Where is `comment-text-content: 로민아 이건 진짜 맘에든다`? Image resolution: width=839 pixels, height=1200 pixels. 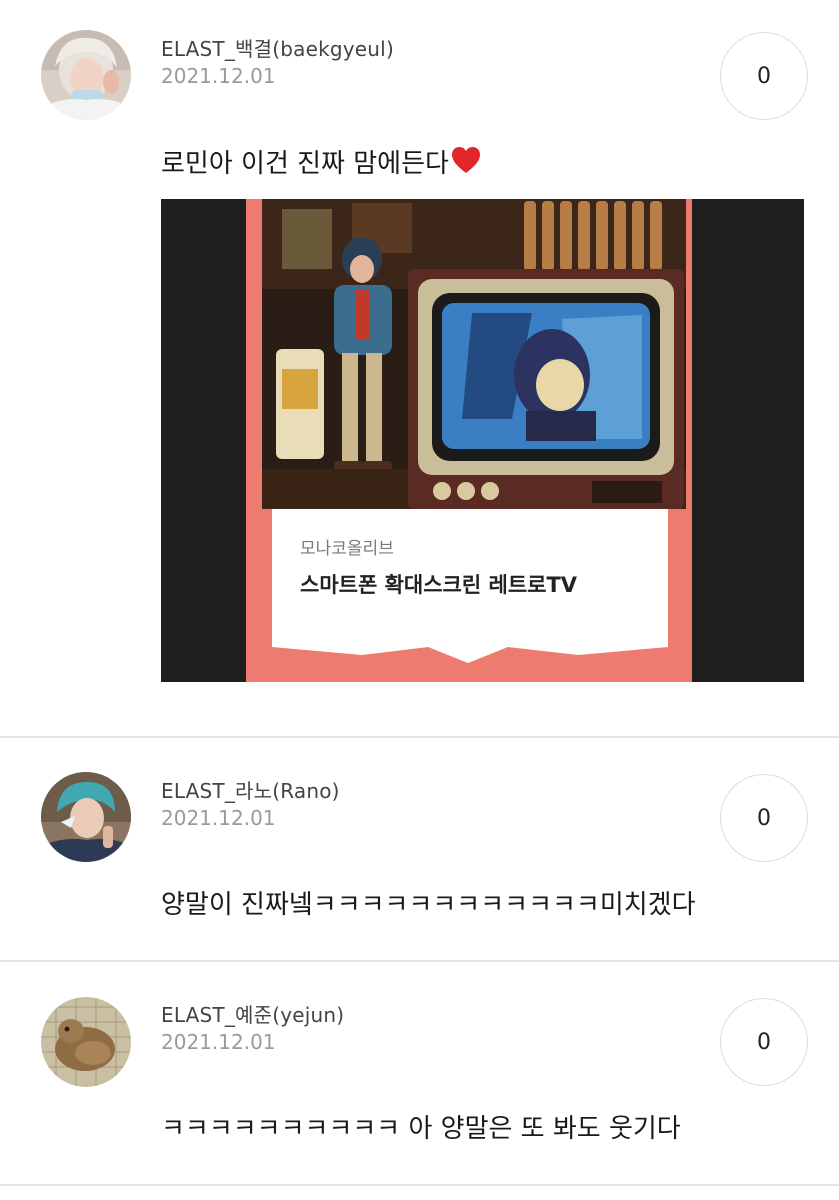
comment-text-content: 로민아 이건 진짜 맘에든다 is located at coordinates (305, 164).